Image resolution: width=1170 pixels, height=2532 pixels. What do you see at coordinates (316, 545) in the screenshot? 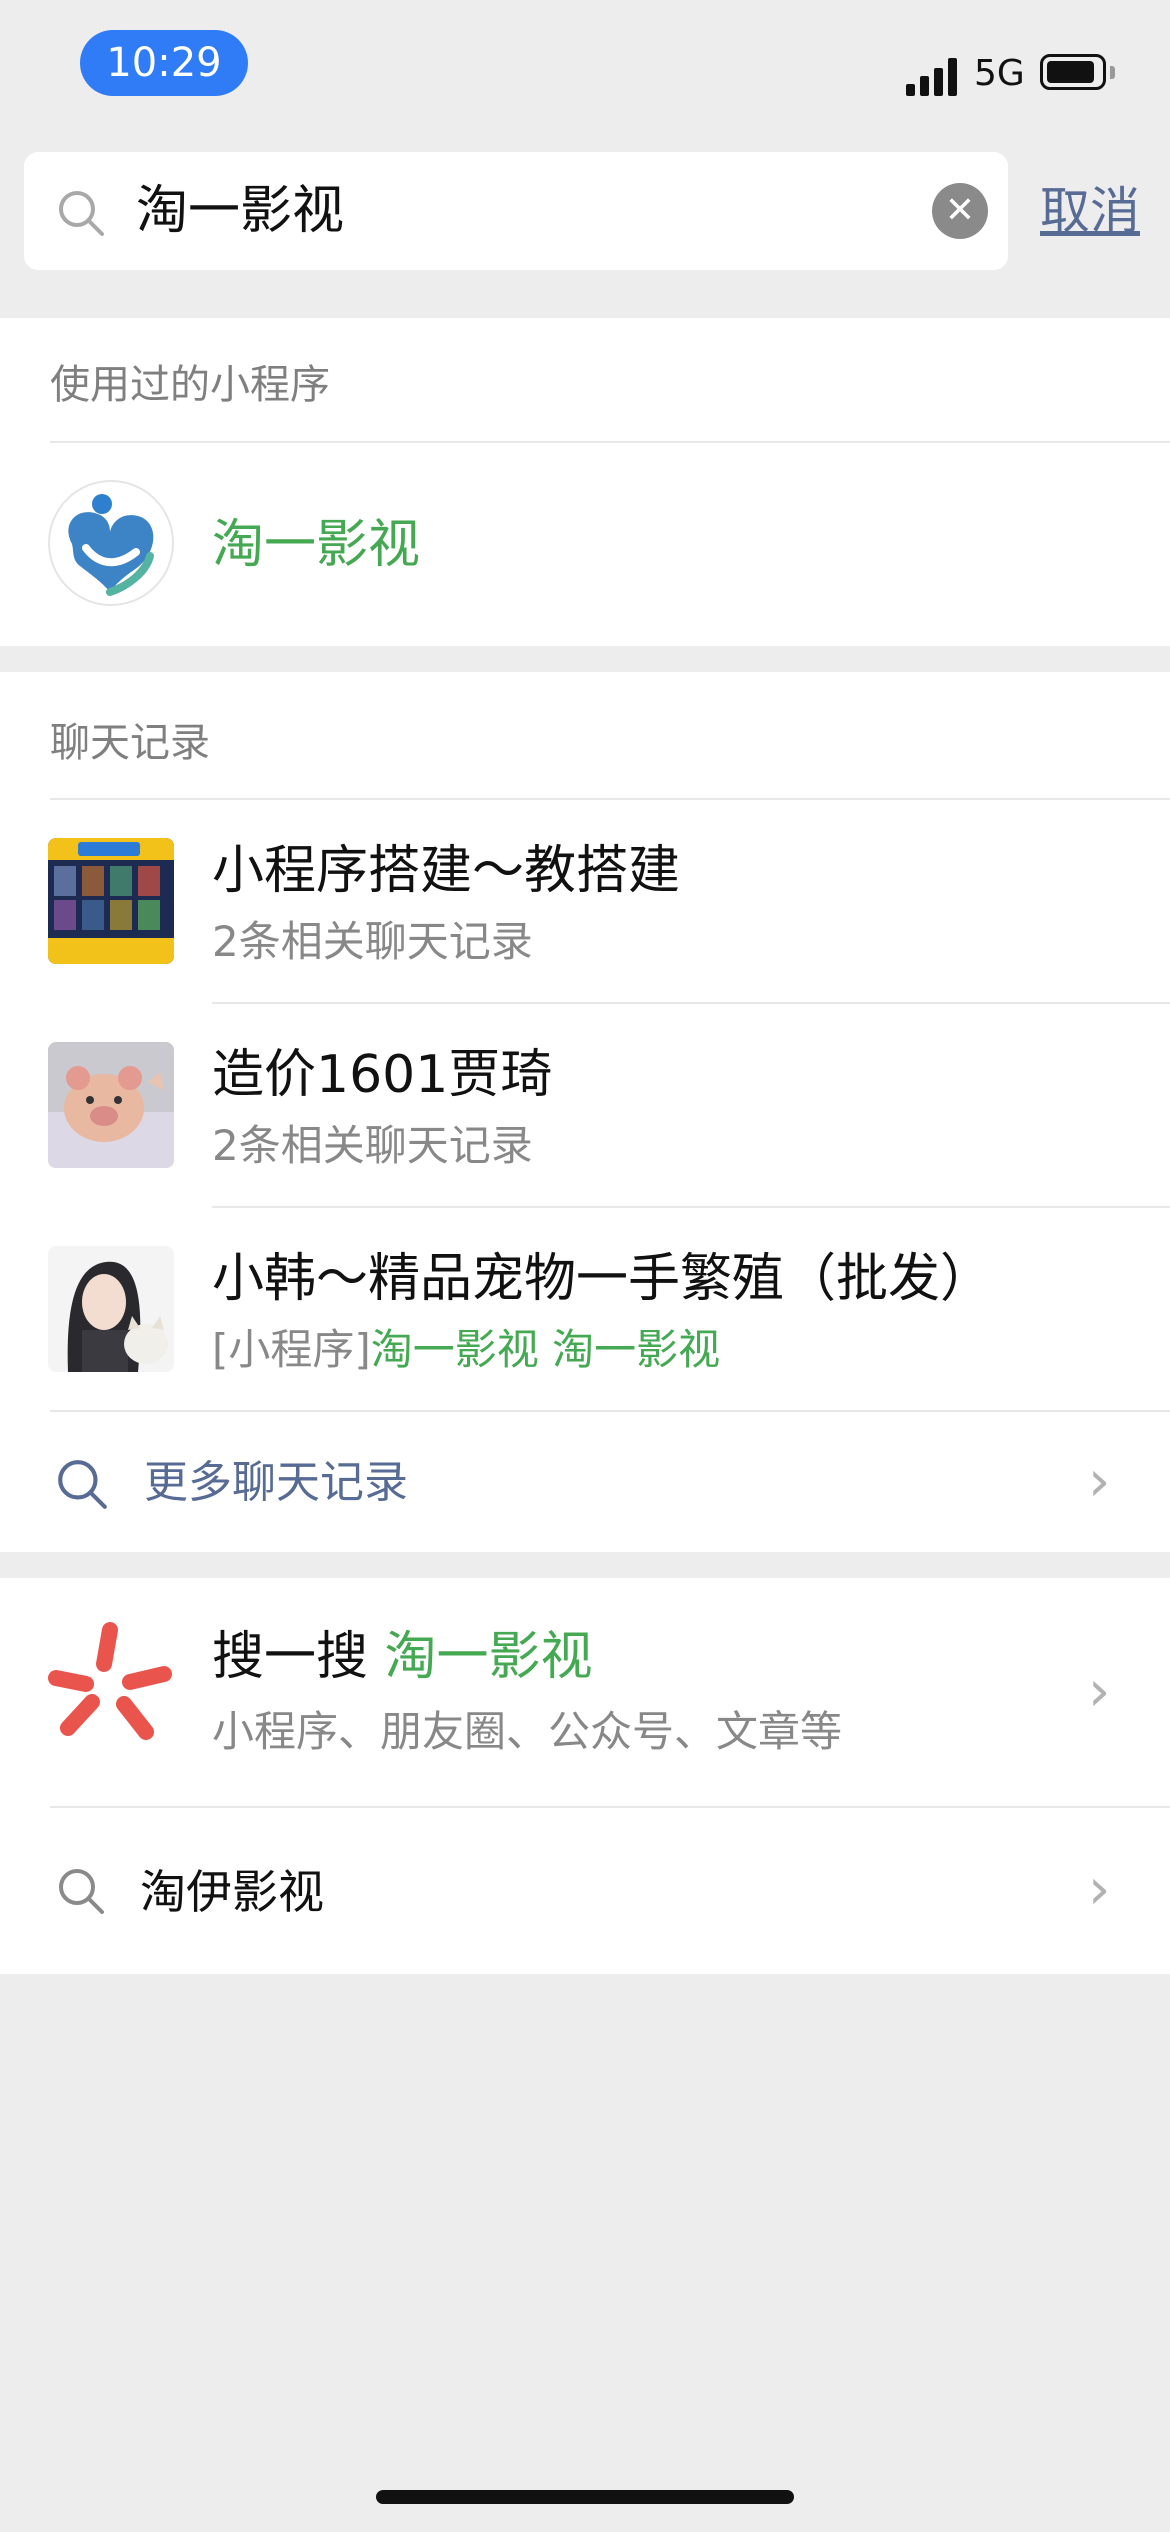
I see `mini-program-name: 淘一影视` at bounding box center [316, 545].